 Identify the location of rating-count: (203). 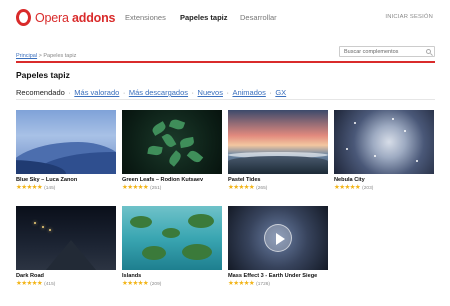
(368, 188).